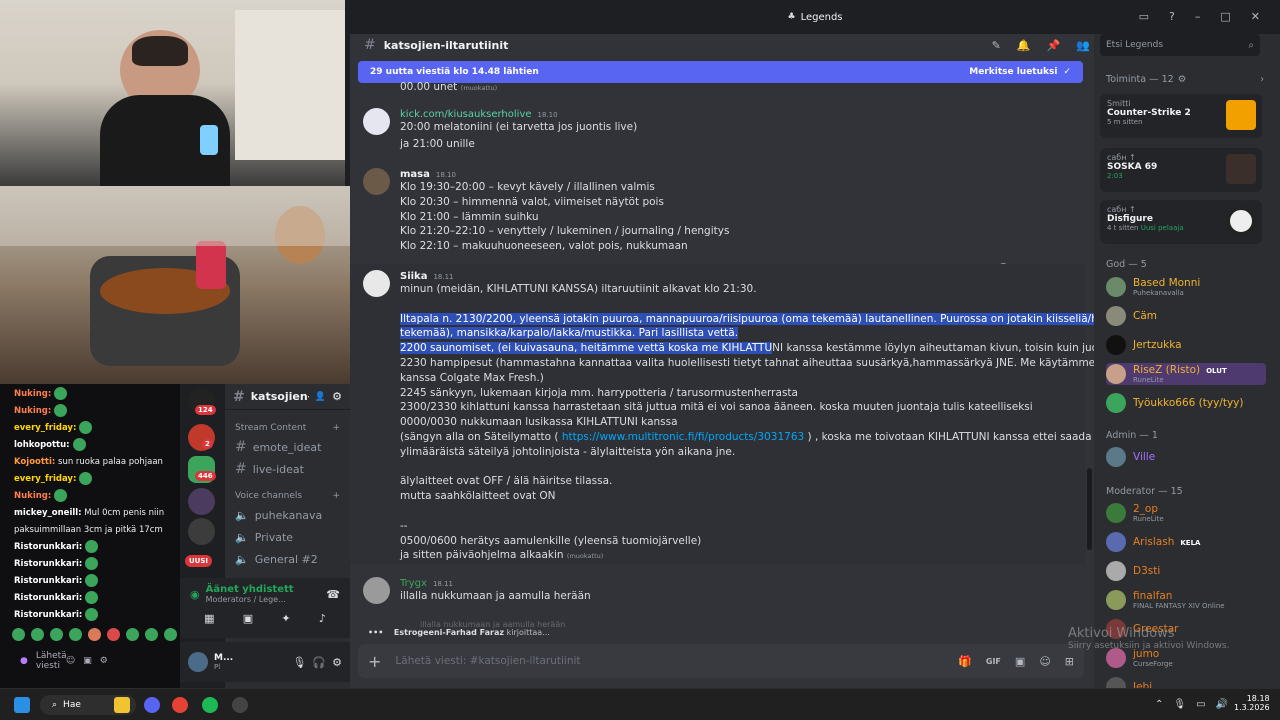 The width and height of the screenshot is (1280, 720). What do you see at coordinates (299, 662) in the screenshot?
I see `mic-icon: 🎙` at bounding box center [299, 662].